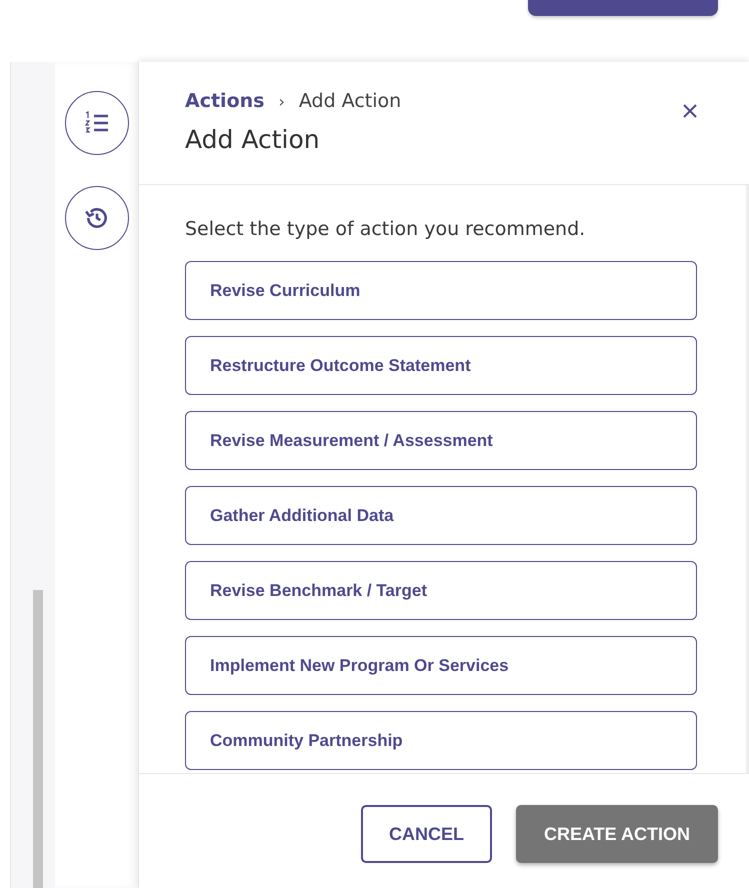  I want to click on action-type-option: Community Partnership, so click(441, 740).